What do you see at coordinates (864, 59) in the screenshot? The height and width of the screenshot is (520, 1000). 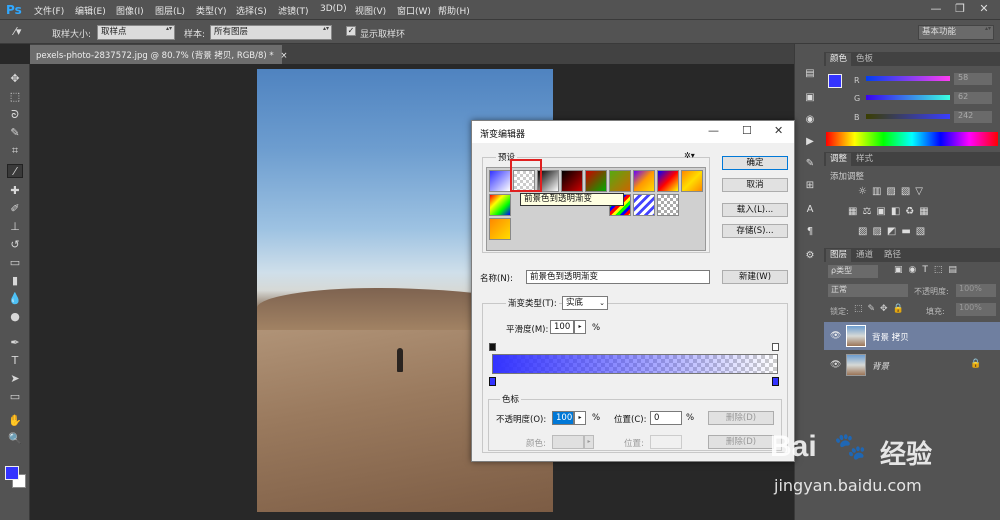 I see `tab-swatches: 色板` at bounding box center [864, 59].